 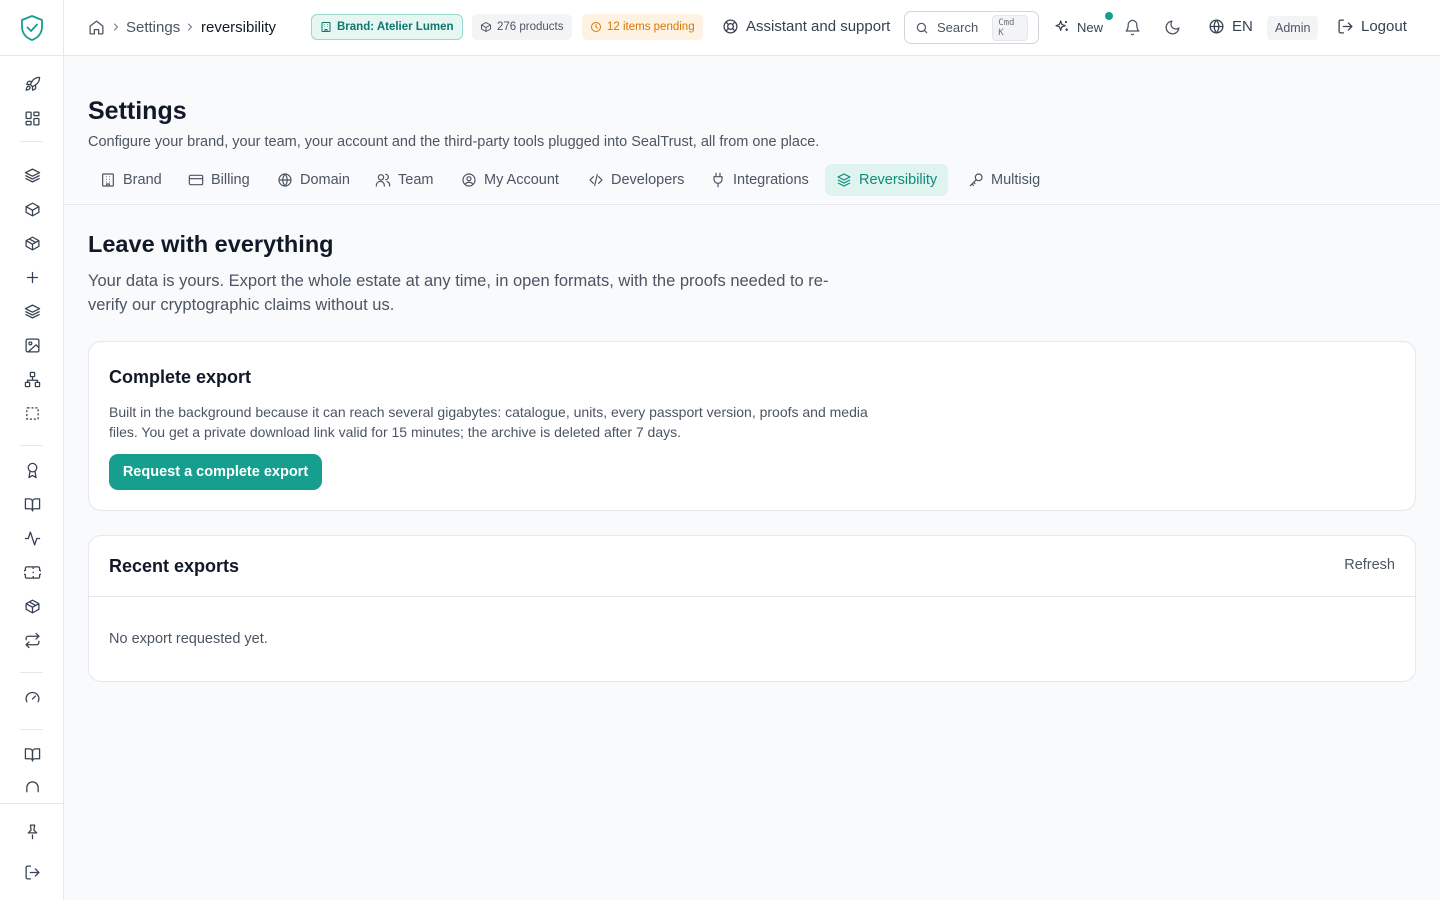 I want to click on network-icon, so click(x=32, y=379).